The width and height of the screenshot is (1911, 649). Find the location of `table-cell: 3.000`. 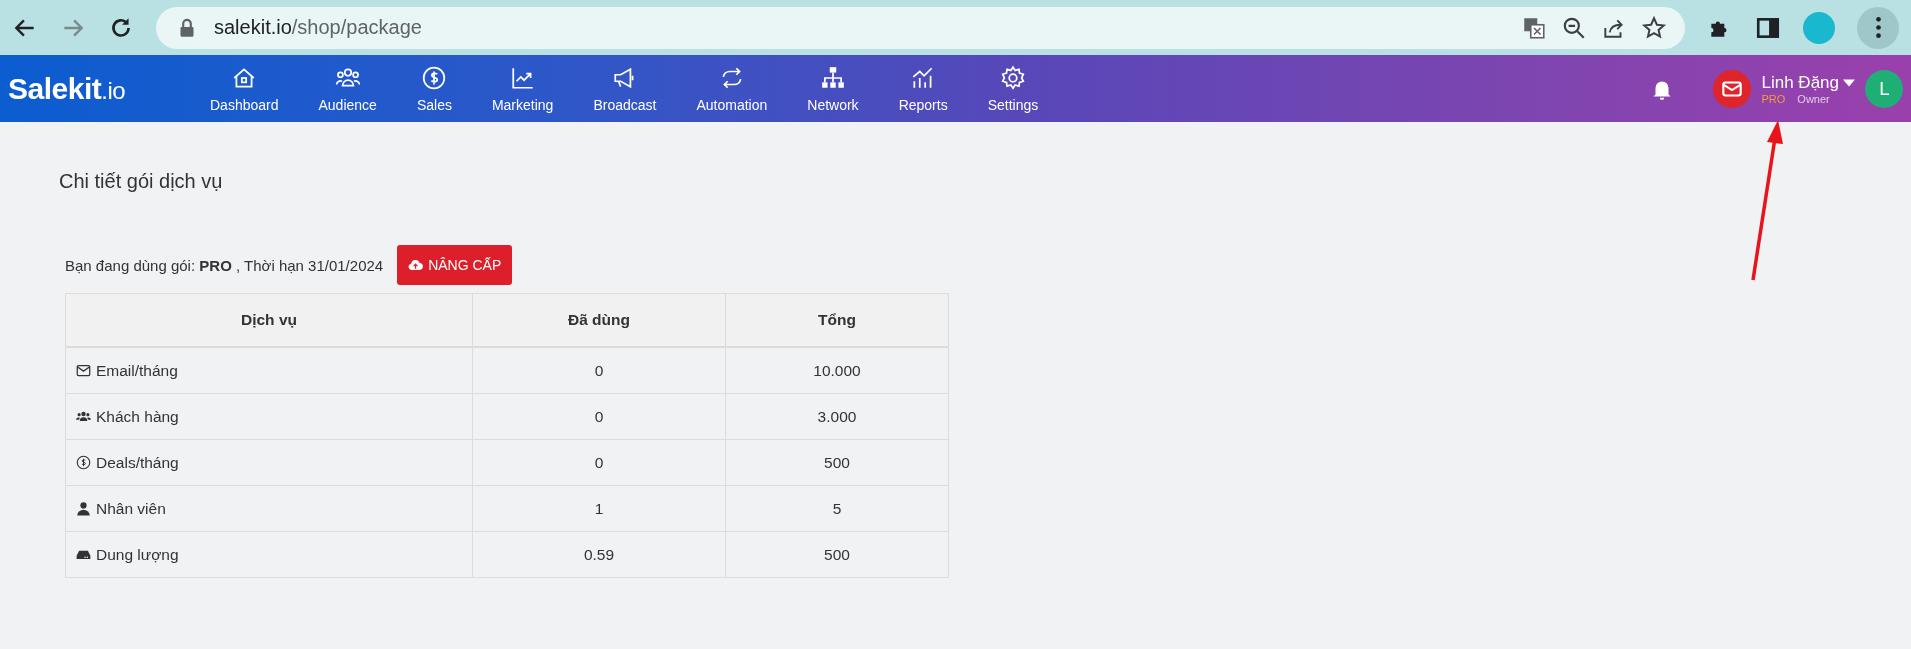

table-cell: 3.000 is located at coordinates (837, 416).